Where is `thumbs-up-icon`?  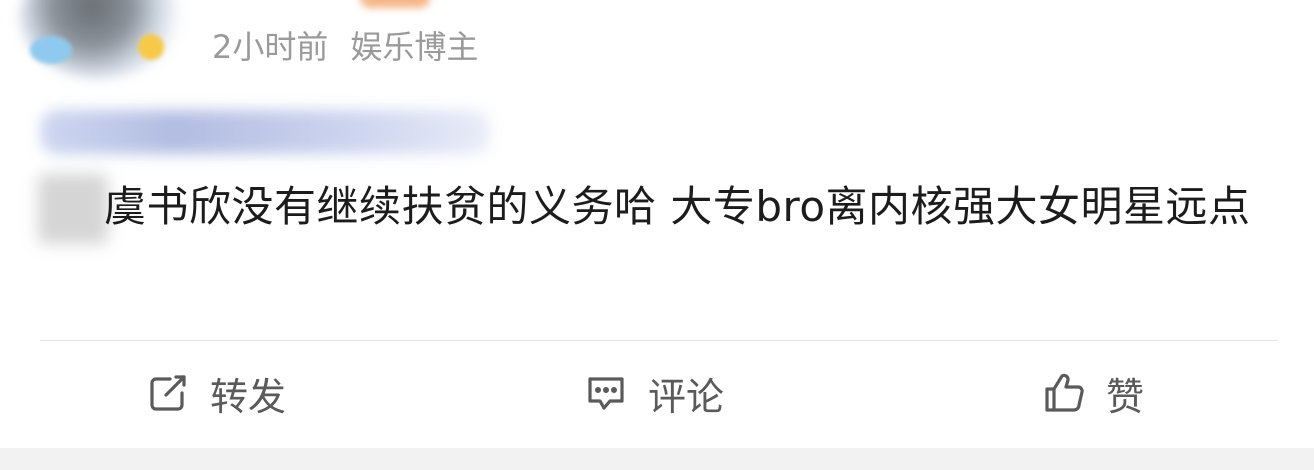
thumbs-up-icon is located at coordinates (1064, 393).